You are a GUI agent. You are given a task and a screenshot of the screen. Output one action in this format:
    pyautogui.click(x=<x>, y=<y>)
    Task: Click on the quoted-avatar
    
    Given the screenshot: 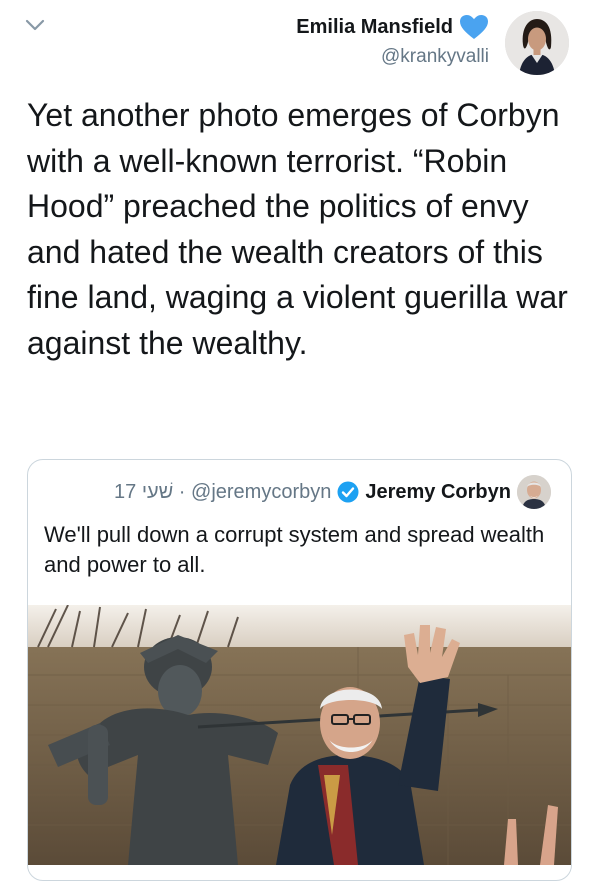 What is the action you would take?
    pyautogui.click(x=534, y=492)
    